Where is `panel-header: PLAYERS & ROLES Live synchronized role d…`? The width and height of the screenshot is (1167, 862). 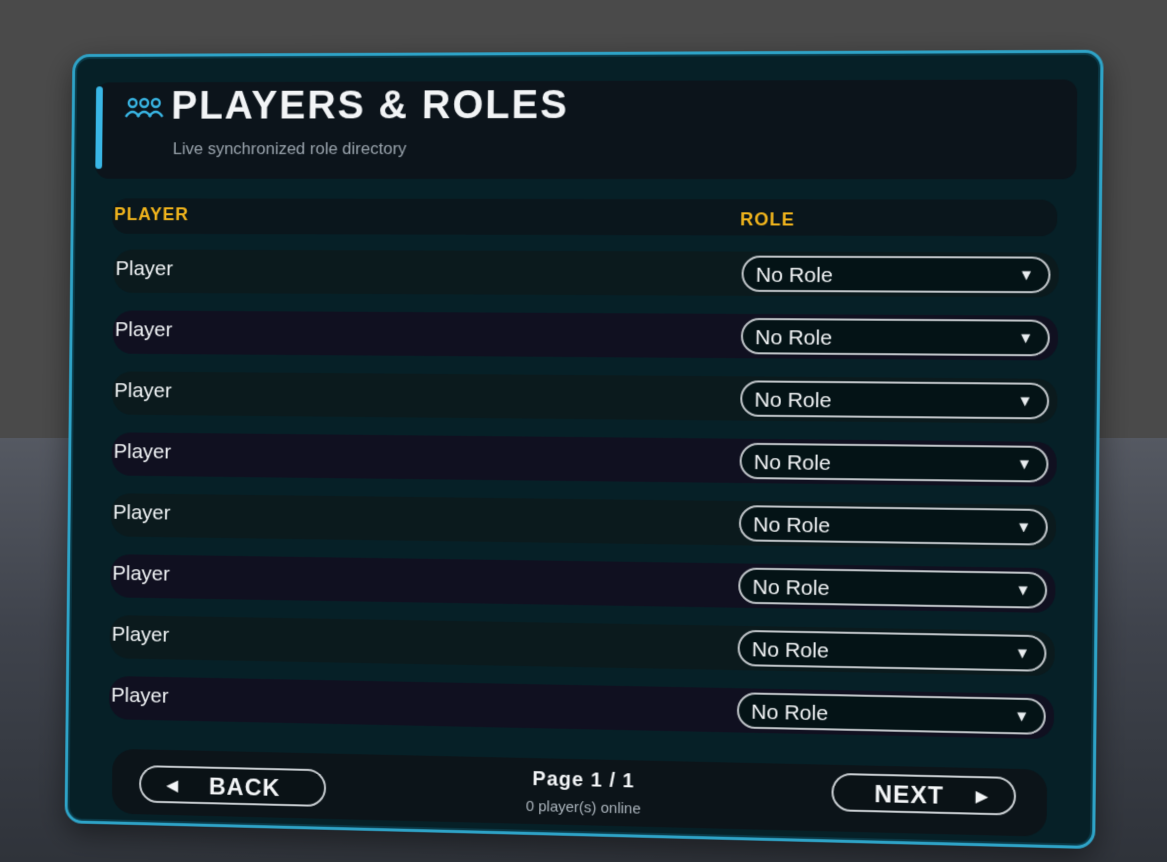
panel-header: PLAYERS & ROLES Live synchronized role d… is located at coordinates (586, 129).